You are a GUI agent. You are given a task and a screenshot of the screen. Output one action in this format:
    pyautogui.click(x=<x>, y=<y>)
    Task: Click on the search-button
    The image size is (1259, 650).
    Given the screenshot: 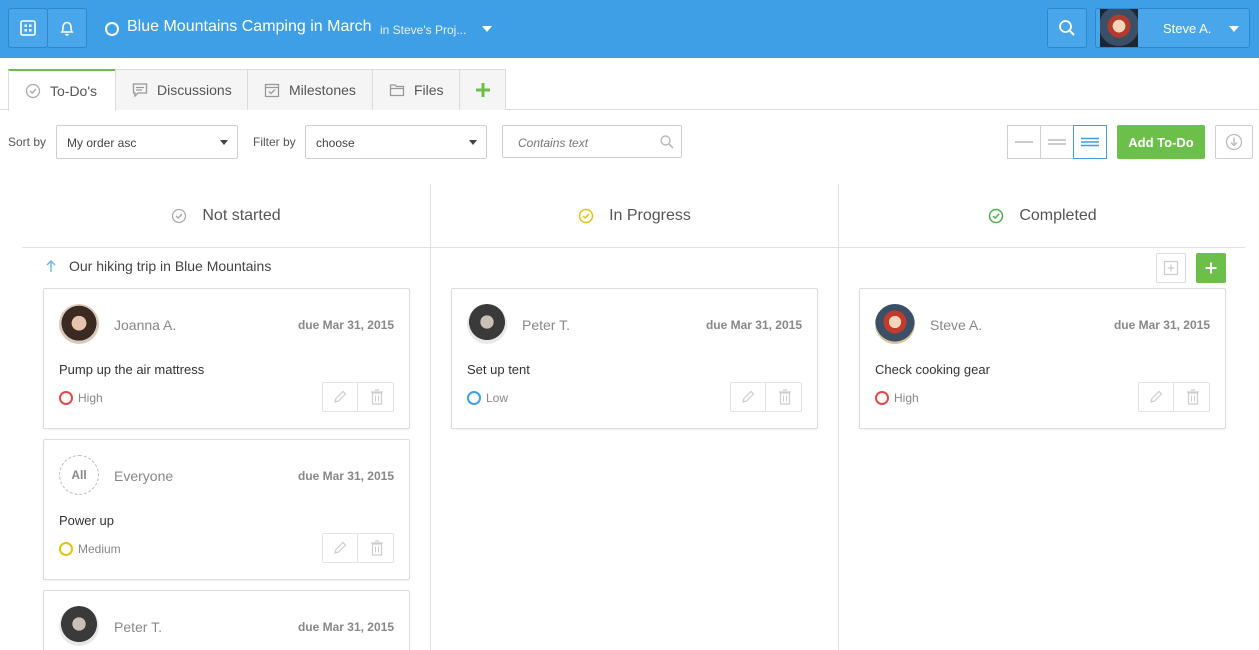 What is the action you would take?
    pyautogui.click(x=1067, y=28)
    